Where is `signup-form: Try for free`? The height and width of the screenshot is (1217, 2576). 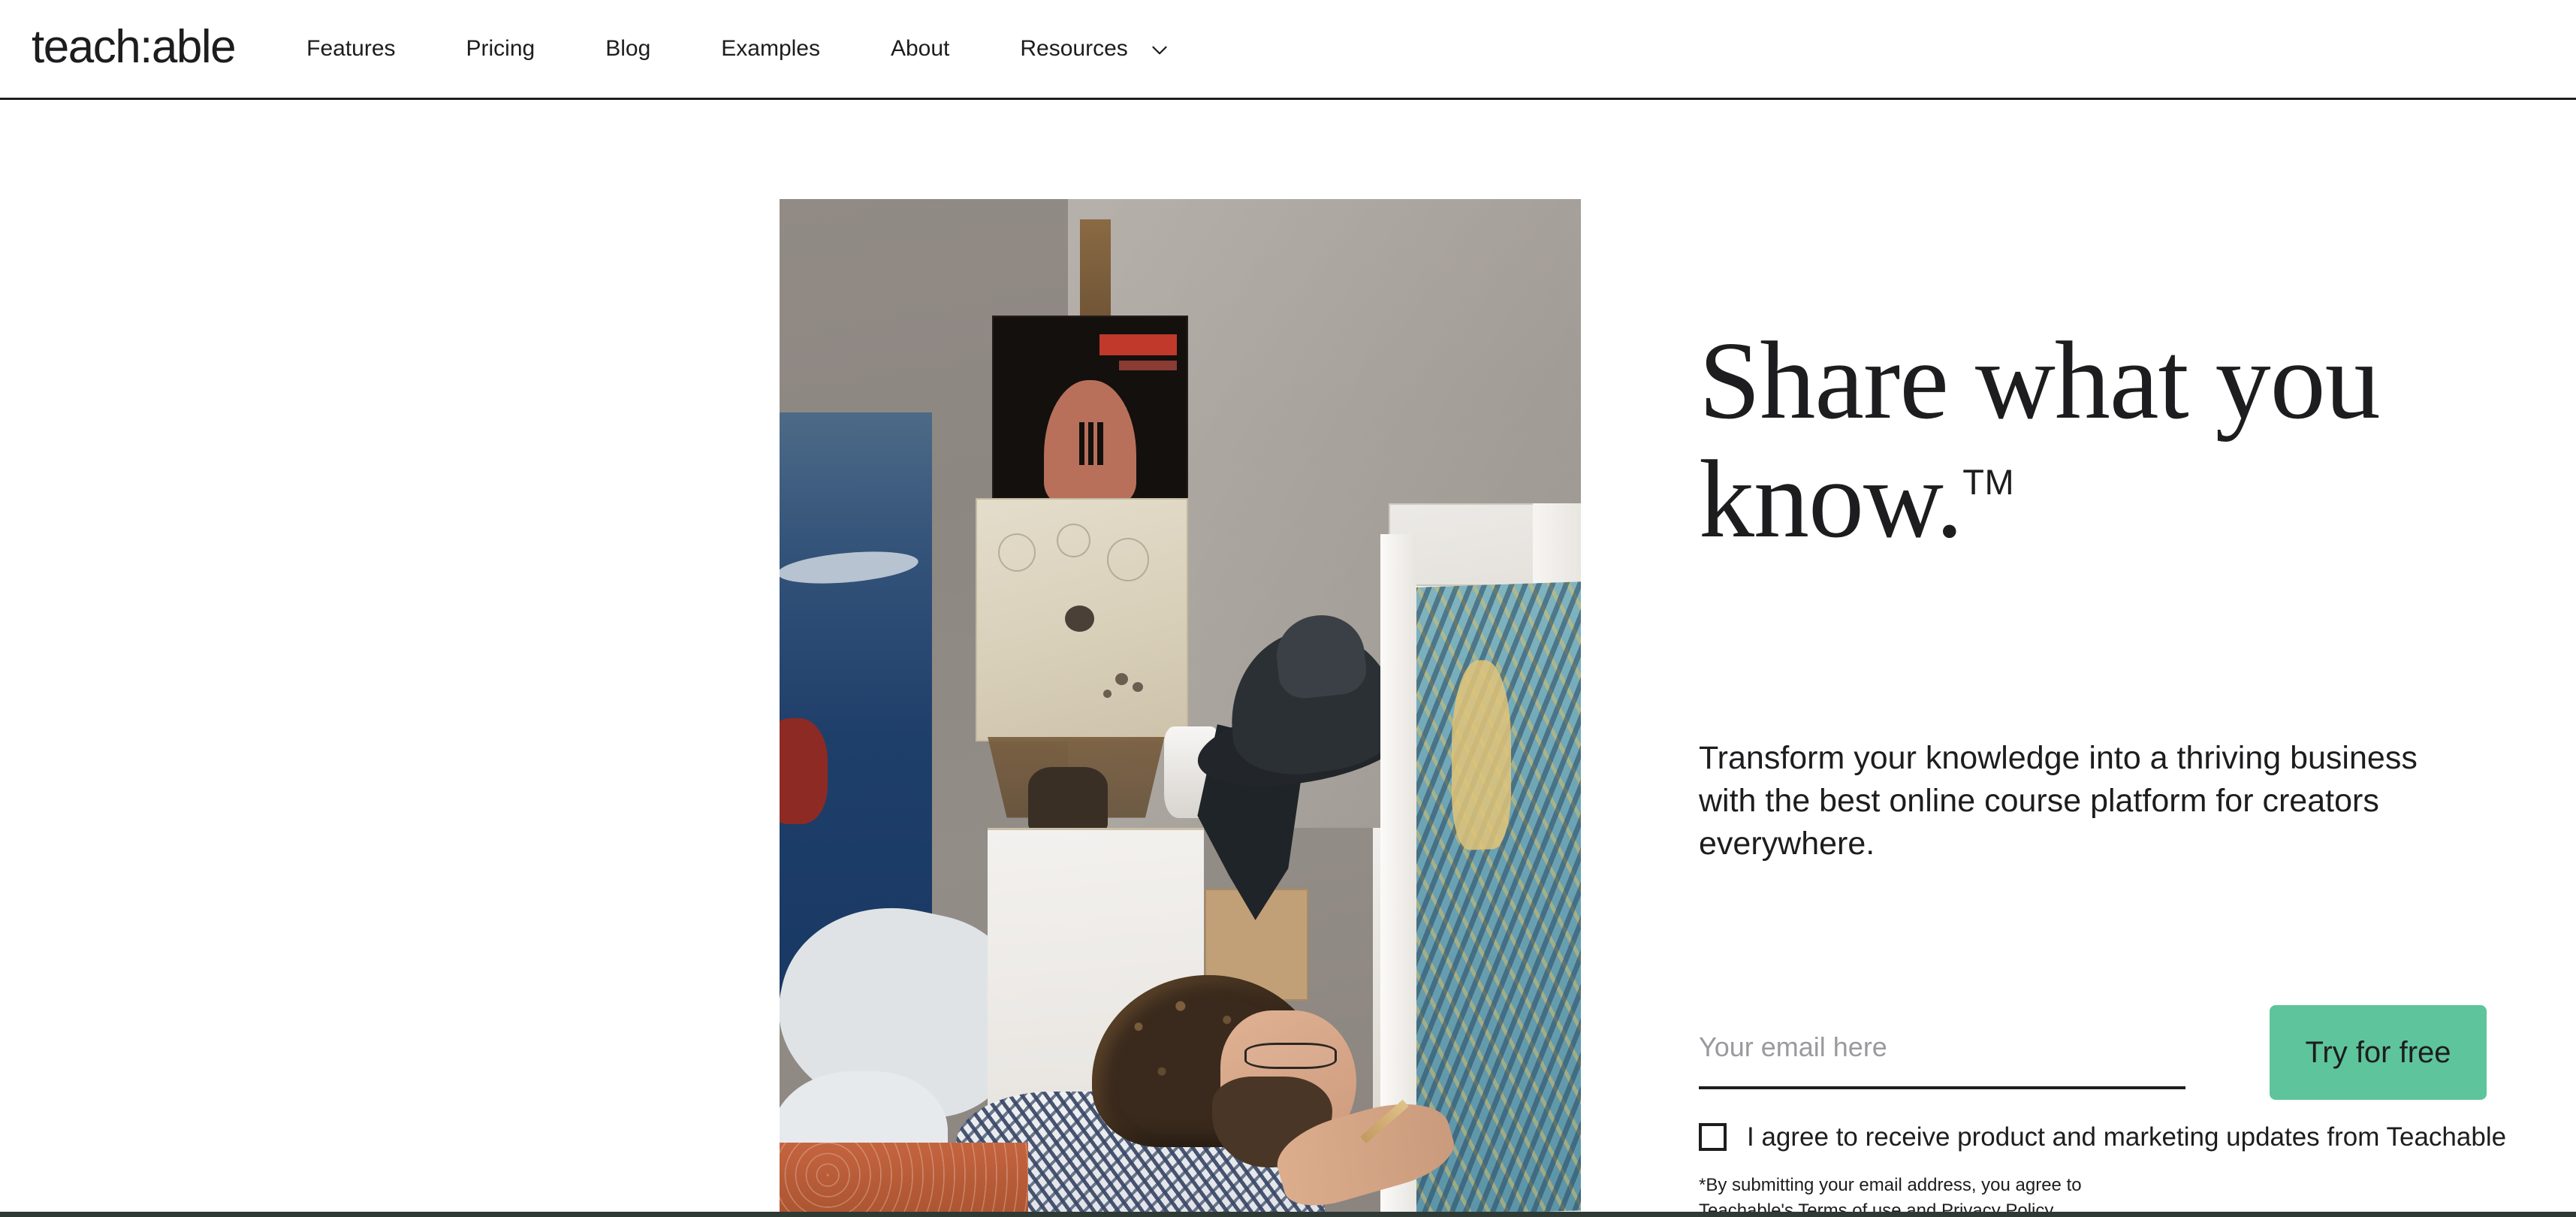
signup-form: Try for free is located at coordinates (2093, 1053).